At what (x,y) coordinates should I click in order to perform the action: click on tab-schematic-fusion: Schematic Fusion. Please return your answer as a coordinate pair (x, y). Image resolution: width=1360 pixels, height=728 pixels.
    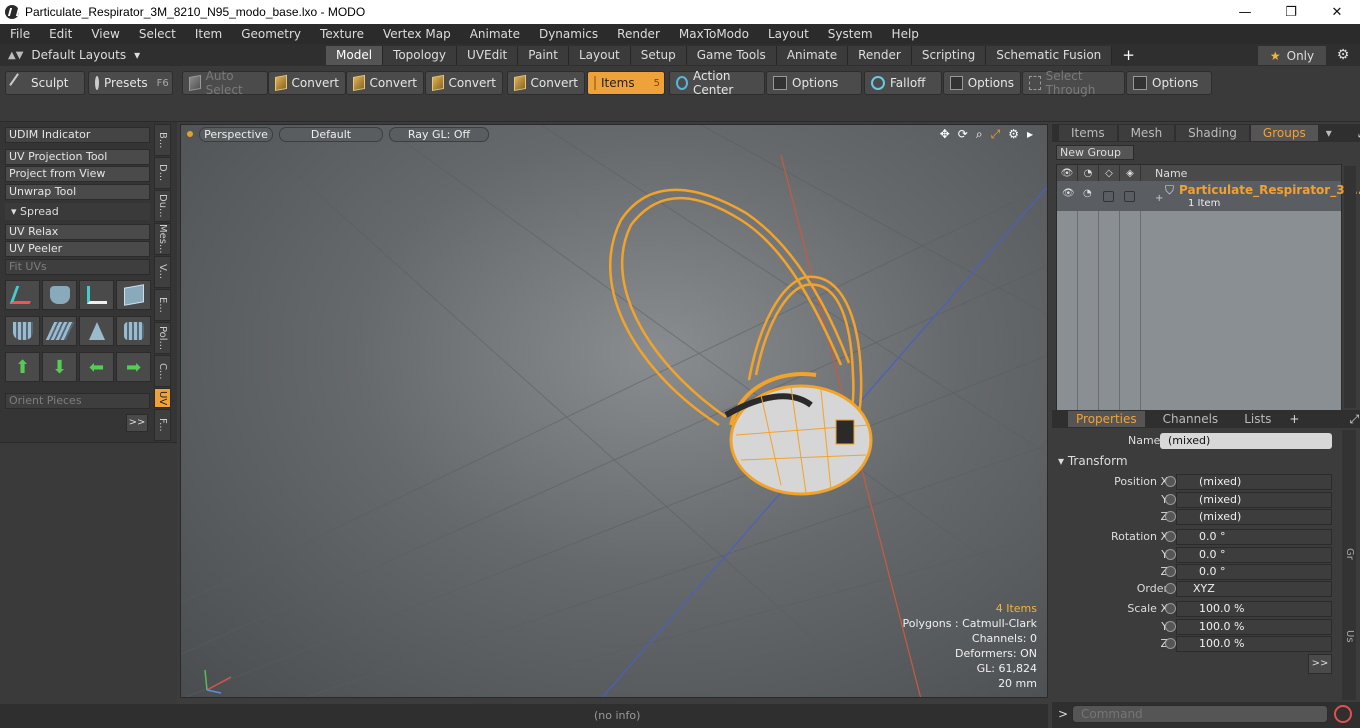
    Looking at the image, I should click on (1049, 55).